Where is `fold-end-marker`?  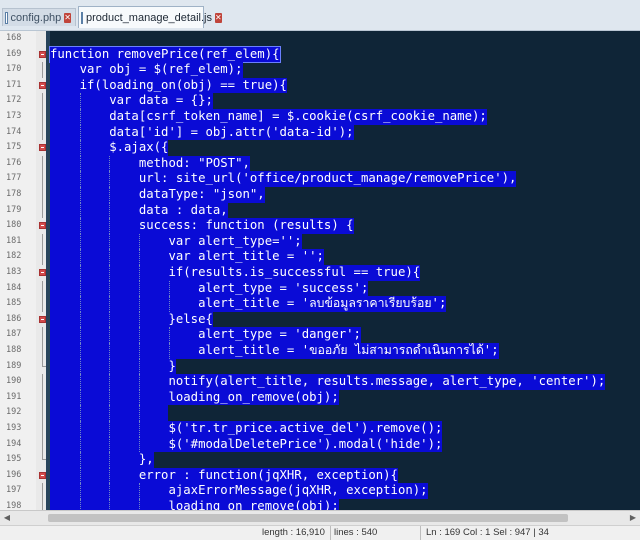
fold-end-marker is located at coordinates (44, 456).